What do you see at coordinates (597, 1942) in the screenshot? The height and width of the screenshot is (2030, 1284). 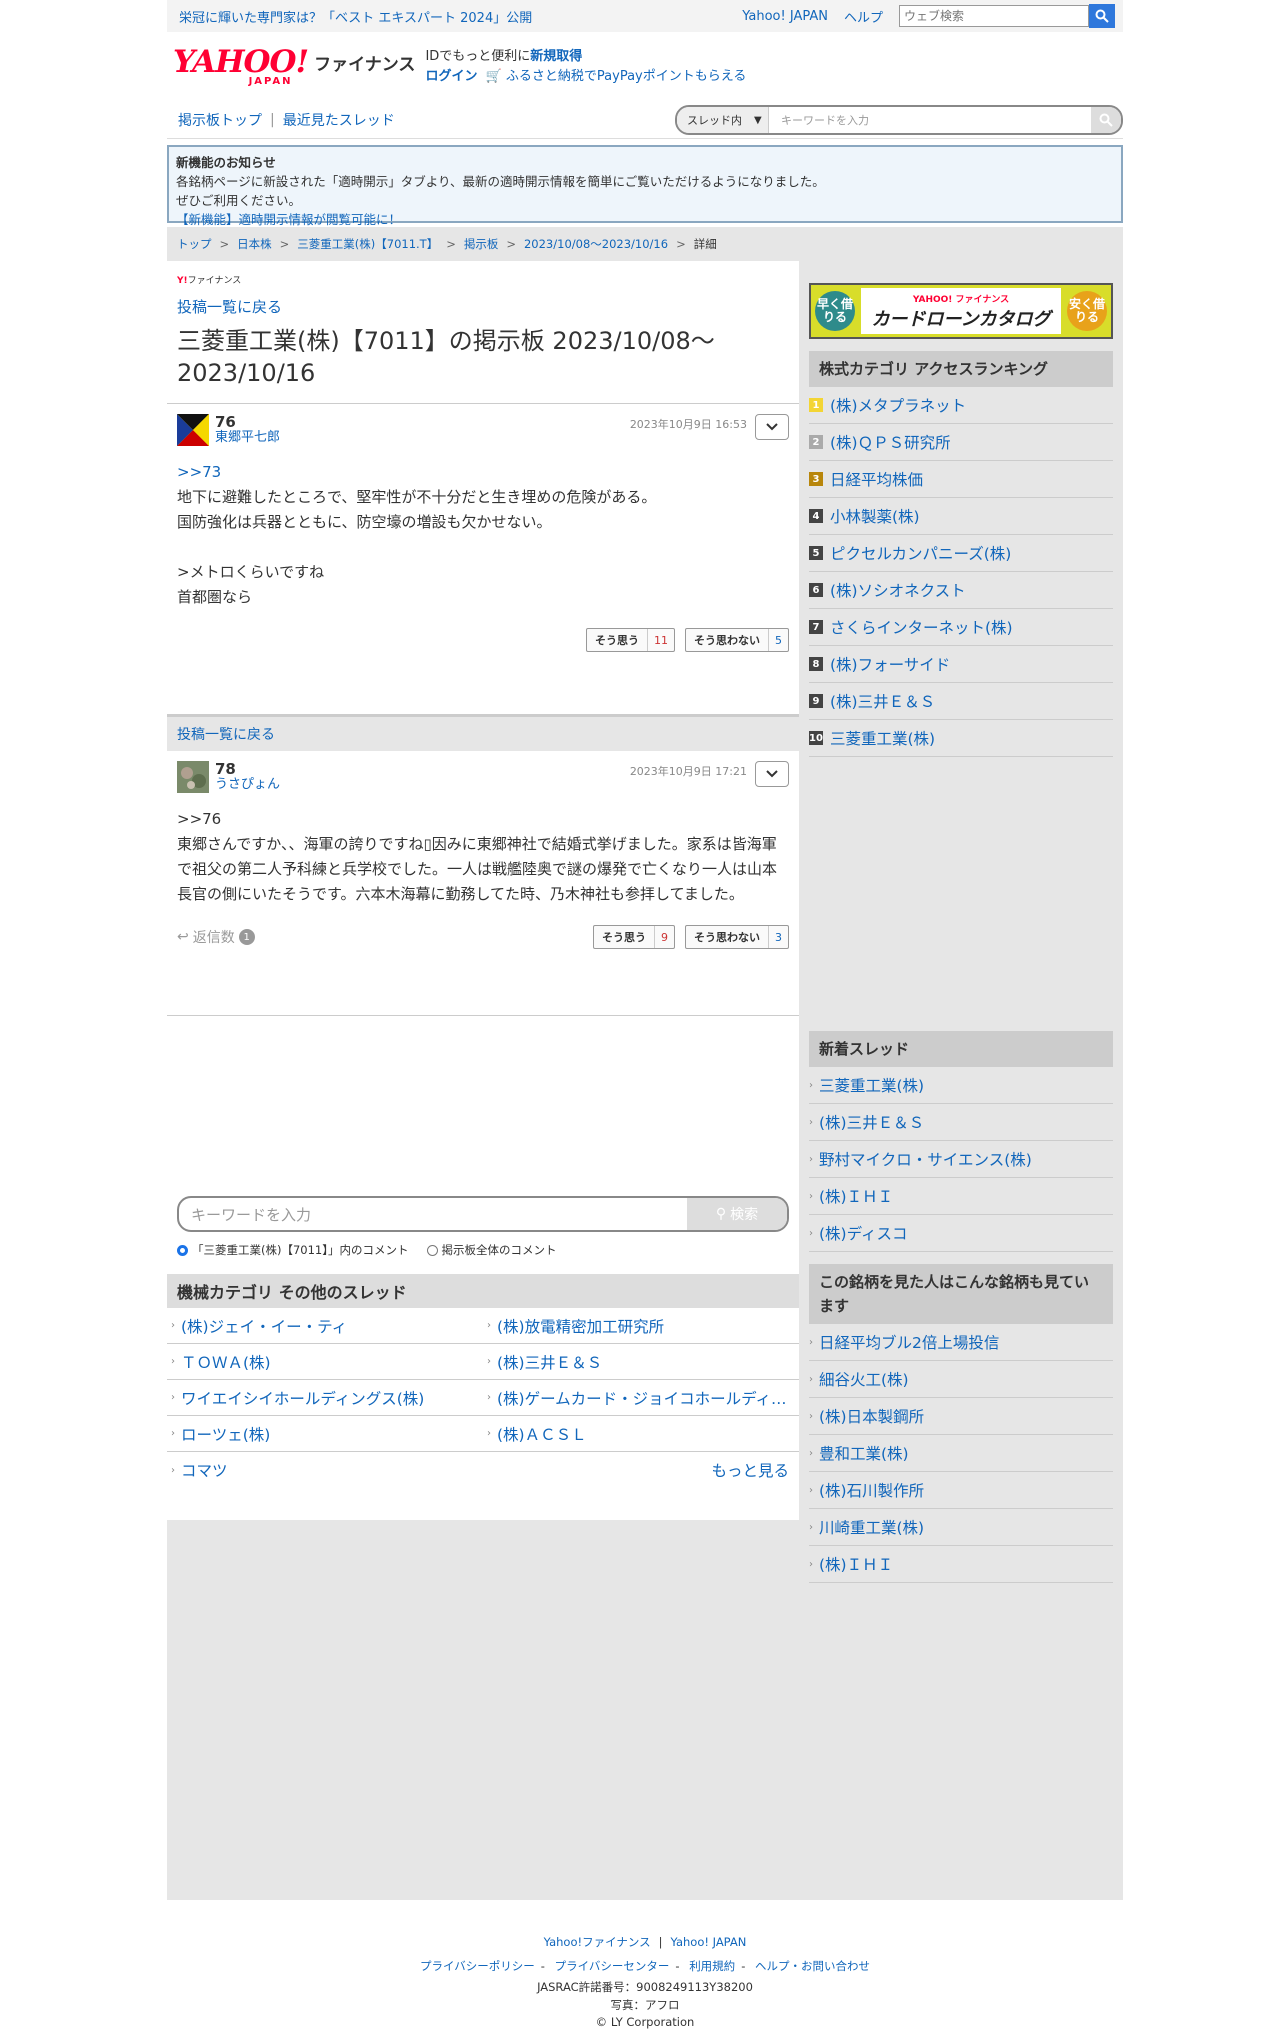 I see `footer-finance-link: Yahoo!ファイナンス` at bounding box center [597, 1942].